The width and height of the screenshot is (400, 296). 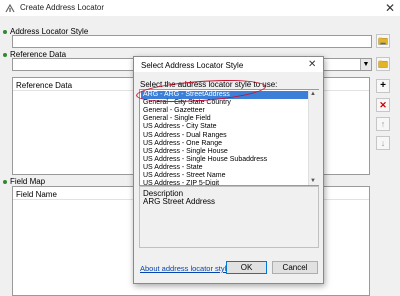 What do you see at coordinates (383, 124) in the screenshot?
I see `move-up-icon: ↑` at bounding box center [383, 124].